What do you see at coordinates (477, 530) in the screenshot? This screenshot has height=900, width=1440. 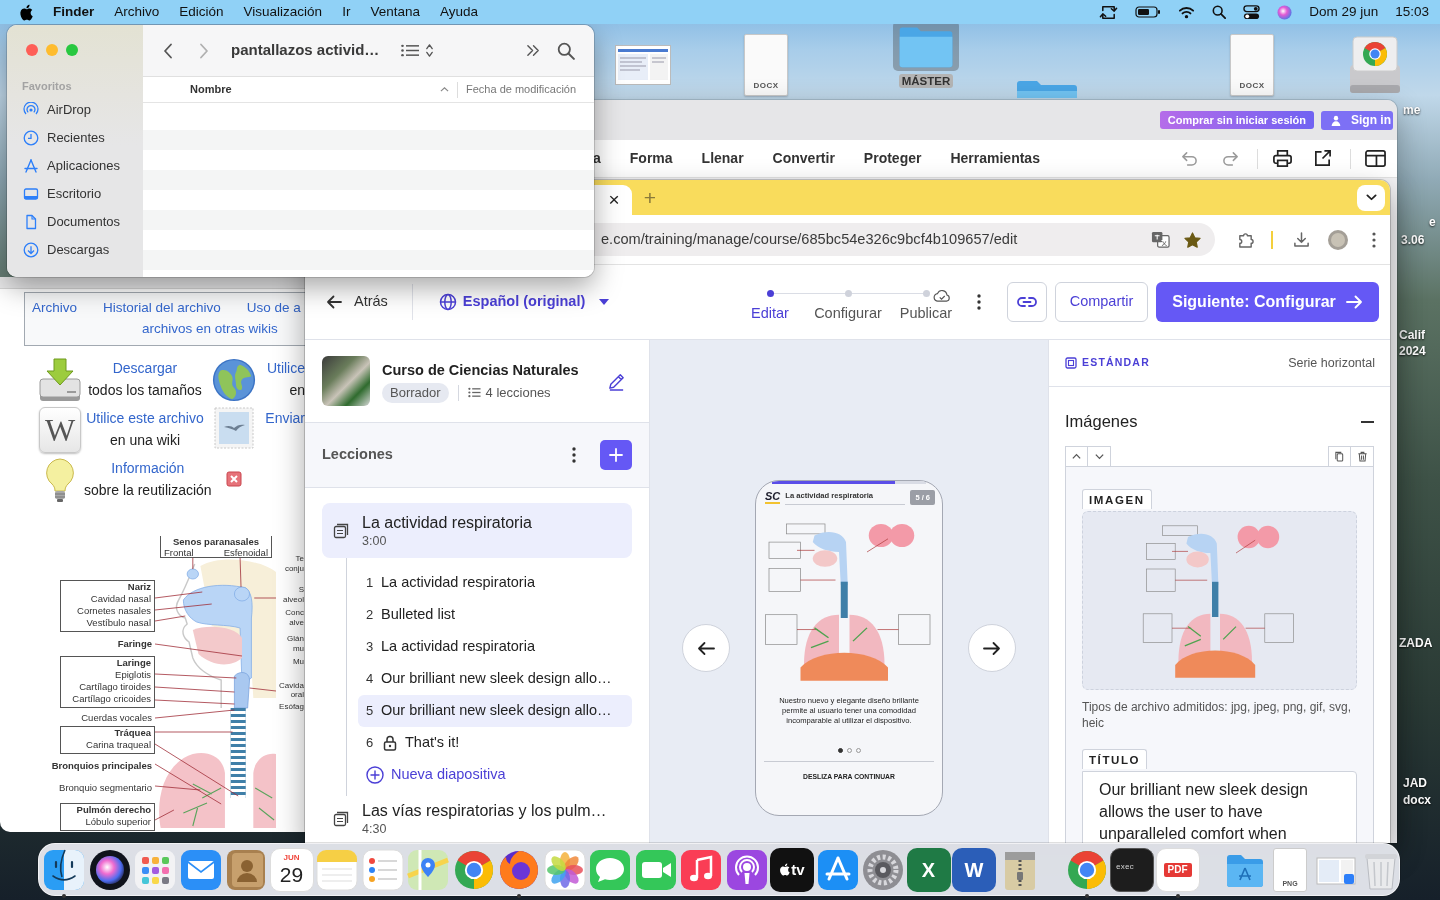 I see `lesson-item: La actividad respiratoria 3:00` at bounding box center [477, 530].